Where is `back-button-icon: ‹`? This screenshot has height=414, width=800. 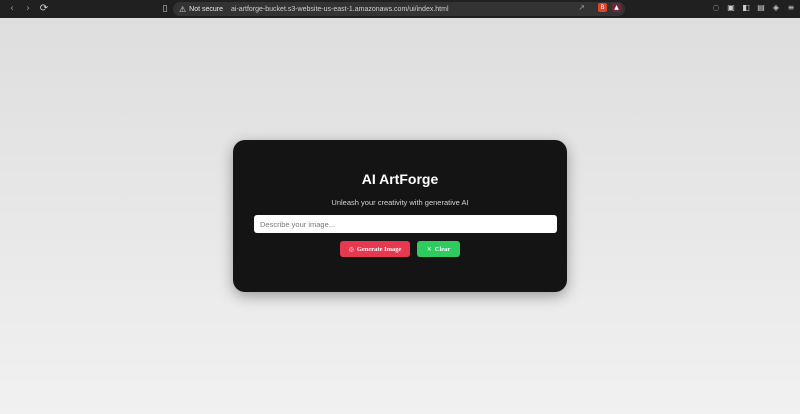 back-button-icon: ‹ is located at coordinates (12, 9).